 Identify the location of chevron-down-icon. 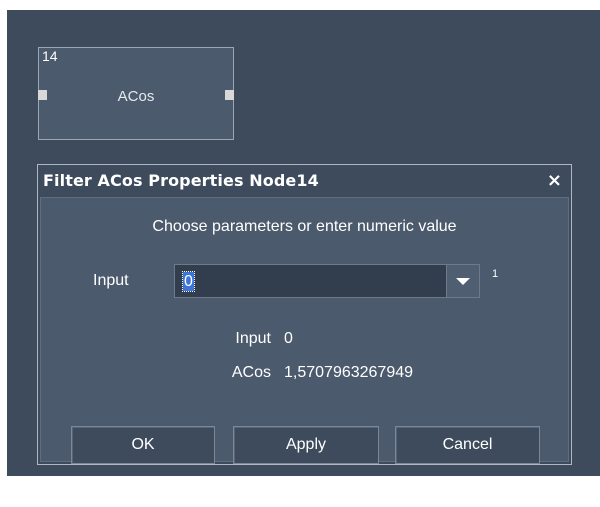
(463, 281).